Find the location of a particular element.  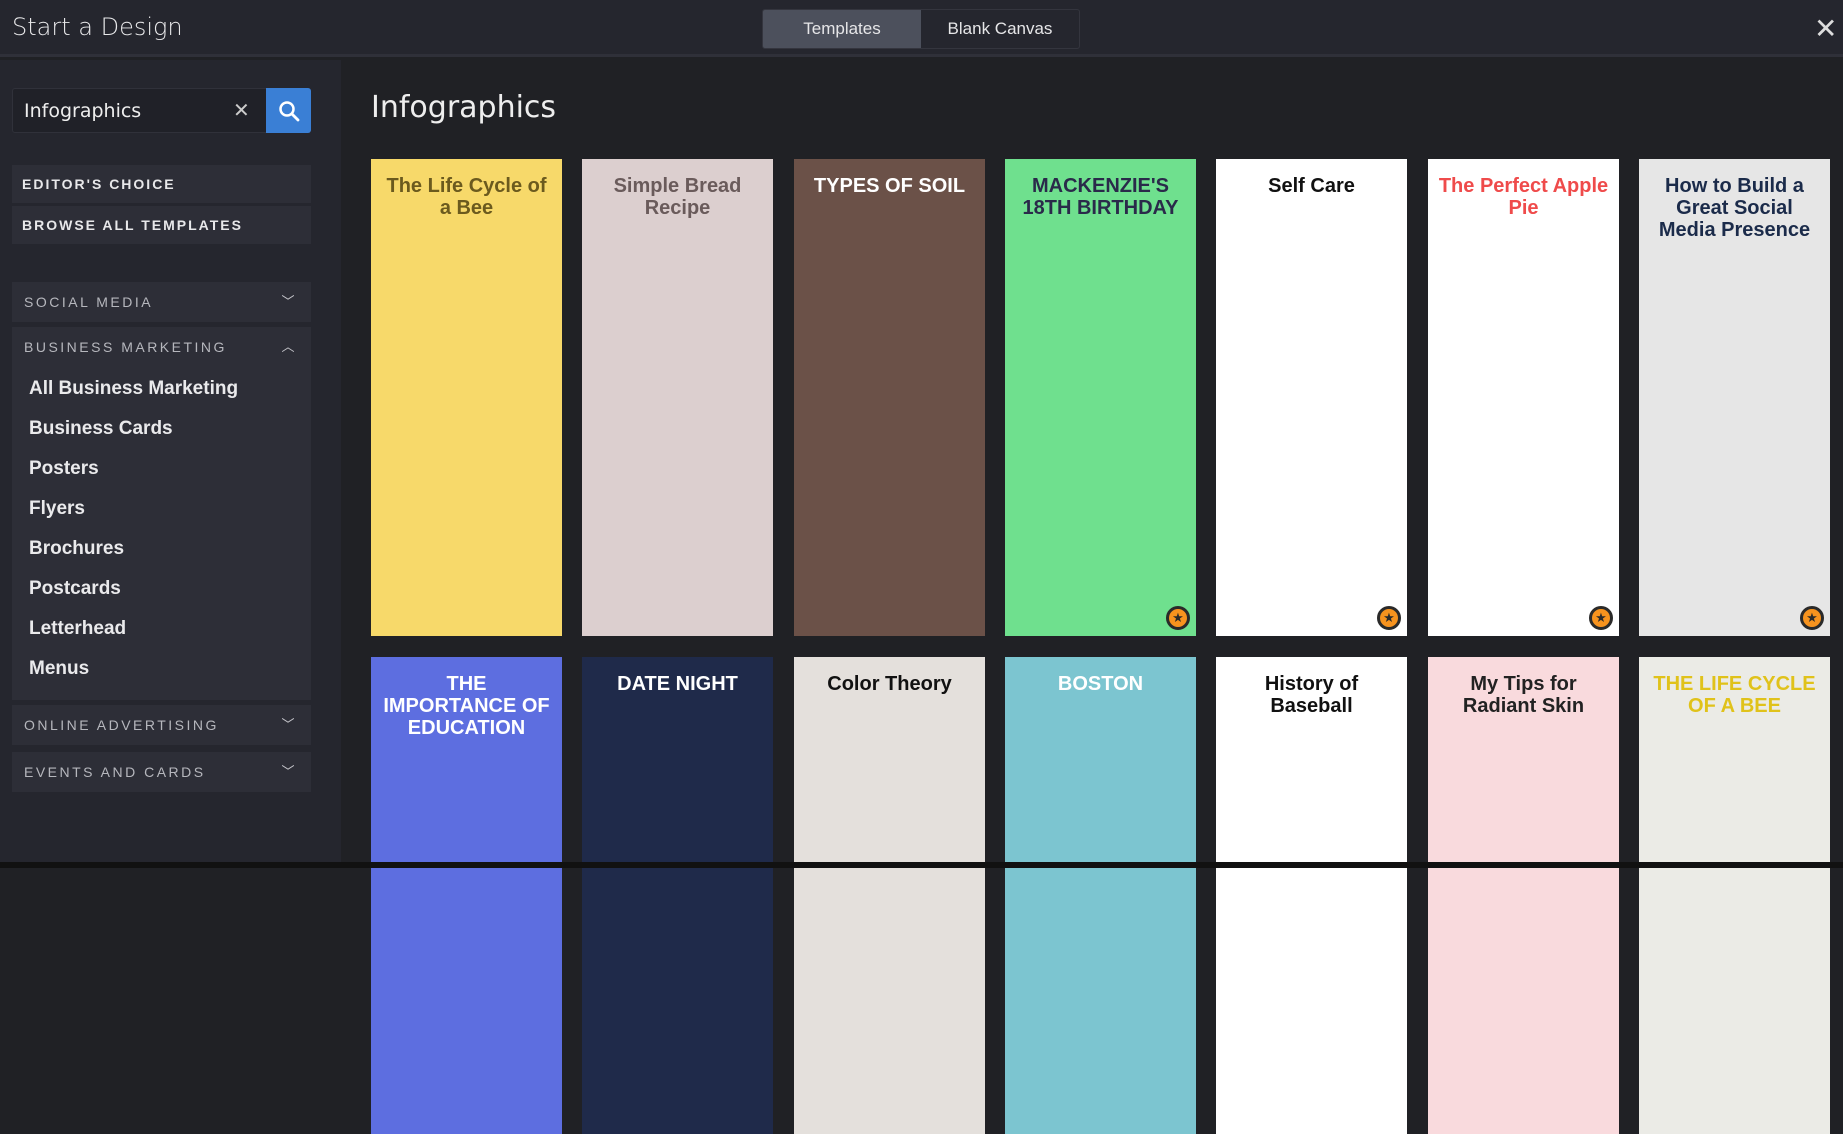

sidebar-item-posters: Posters is located at coordinates (161, 469).